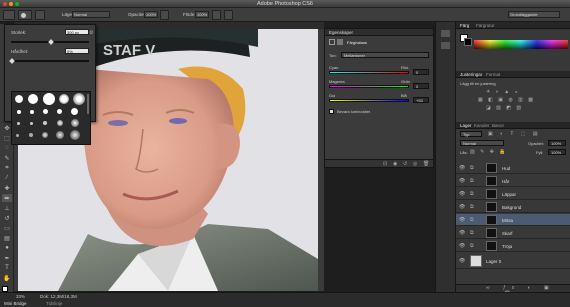  What do you see at coordinates (164, 15) in the screenshot?
I see `pressure-opacity-button` at bounding box center [164, 15].